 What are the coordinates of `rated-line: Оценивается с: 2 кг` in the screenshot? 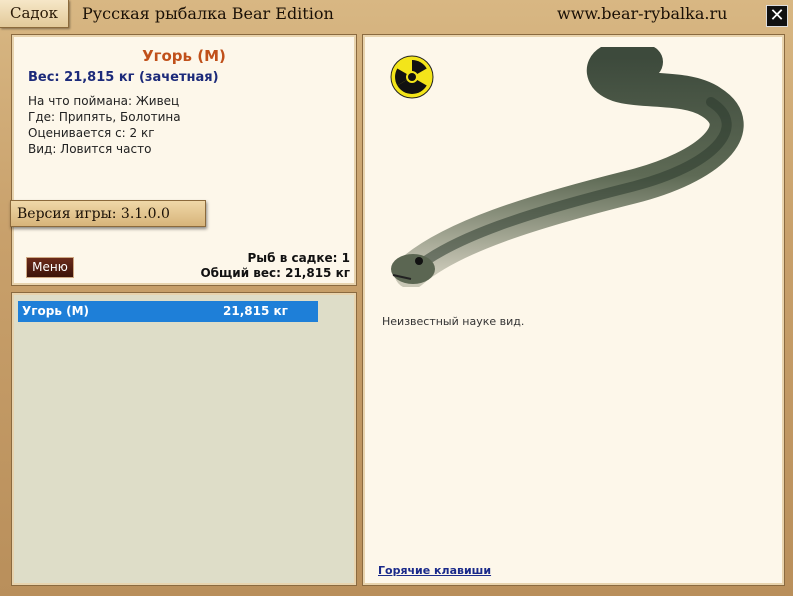 It's located at (91, 133).